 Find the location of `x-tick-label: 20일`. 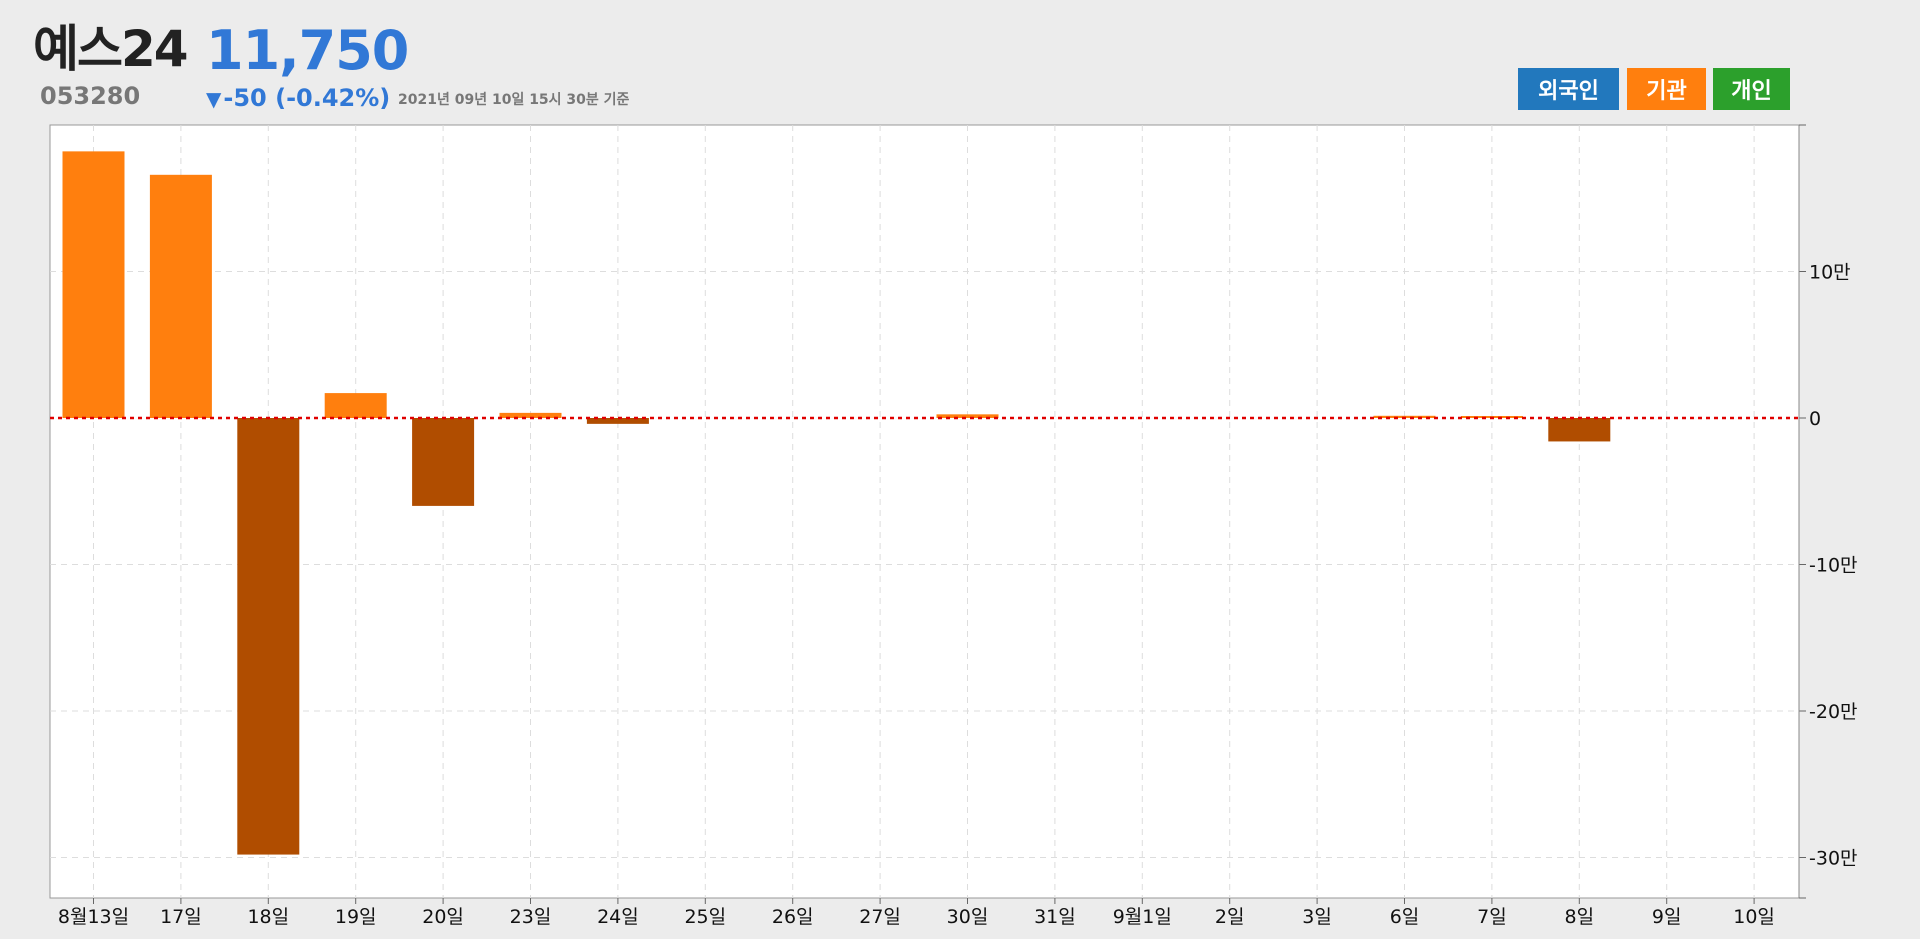

x-tick-label: 20일 is located at coordinates (443, 917).